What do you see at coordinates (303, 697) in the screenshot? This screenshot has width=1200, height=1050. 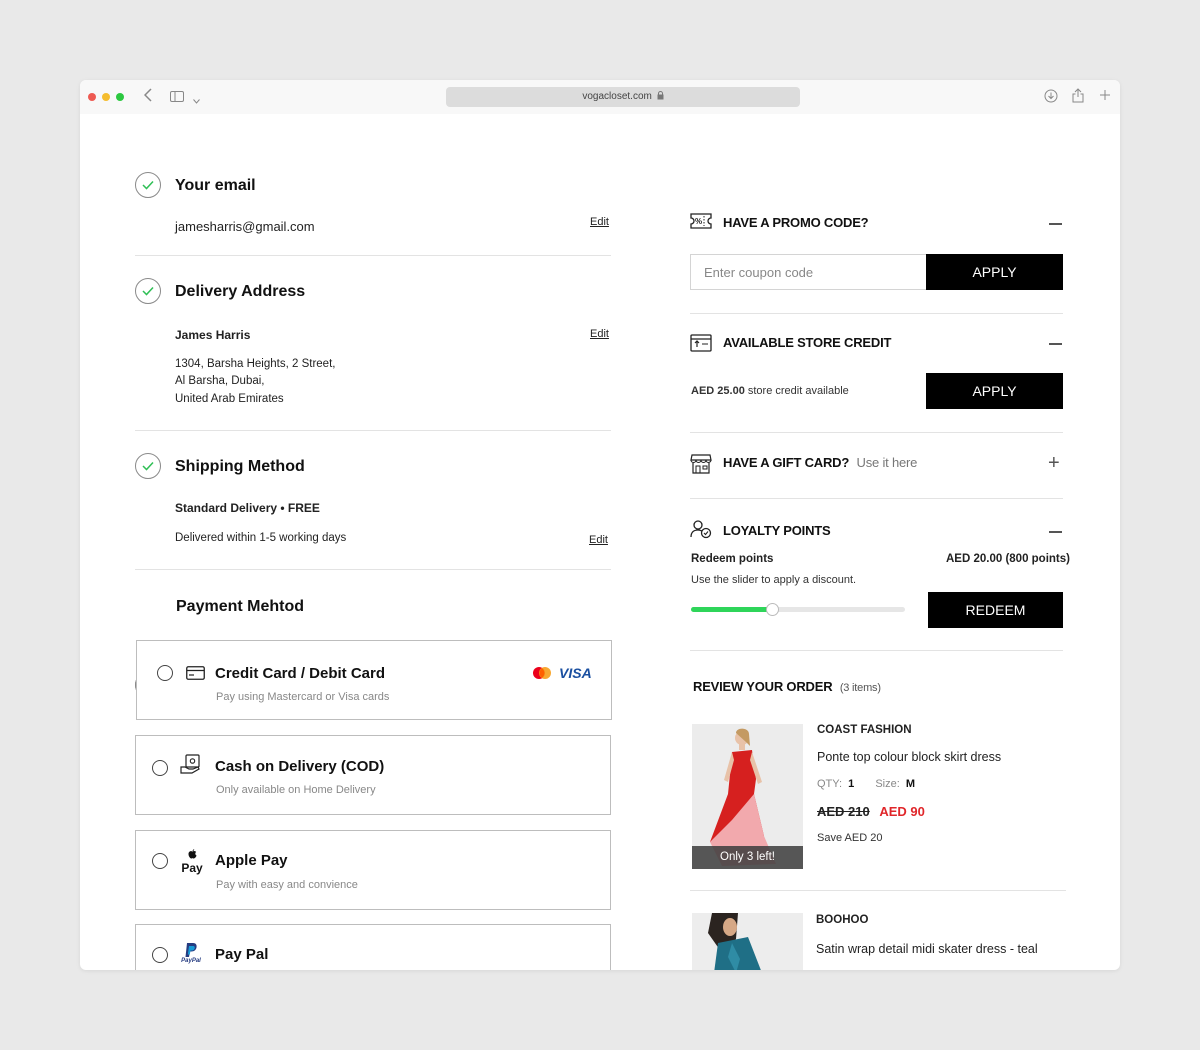 I see `credit-card-subtitle: Pay using Mastercard or Visa cards` at bounding box center [303, 697].